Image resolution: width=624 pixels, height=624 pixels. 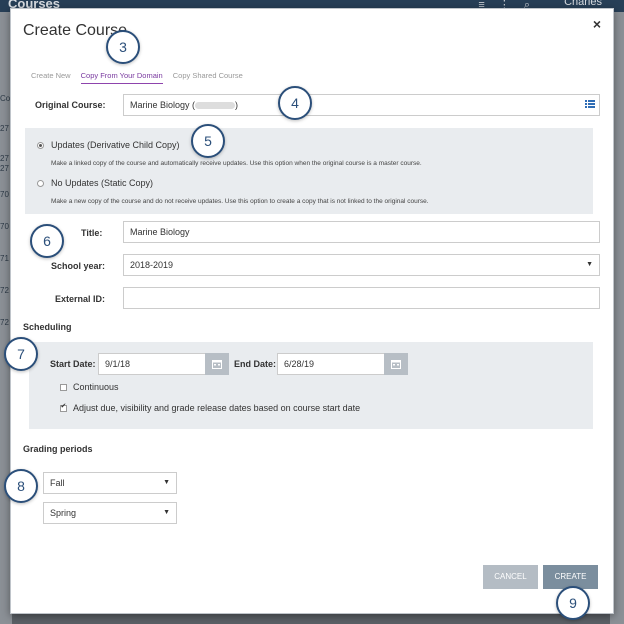 What do you see at coordinates (152, 364) in the screenshot?
I see `start-date-input: 9/1/18` at bounding box center [152, 364].